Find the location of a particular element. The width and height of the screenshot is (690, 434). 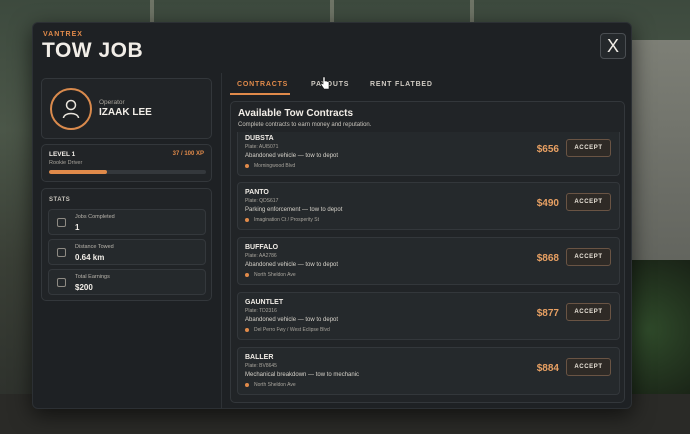

stat-label: Distance Towed is located at coordinates (94, 247).